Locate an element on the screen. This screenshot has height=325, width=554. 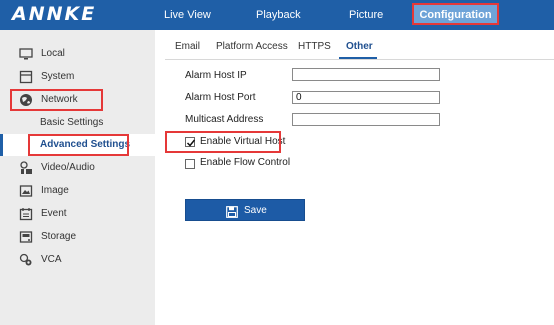
sidebar-item-video-audio: Video/Audio is located at coordinates (77, 168).